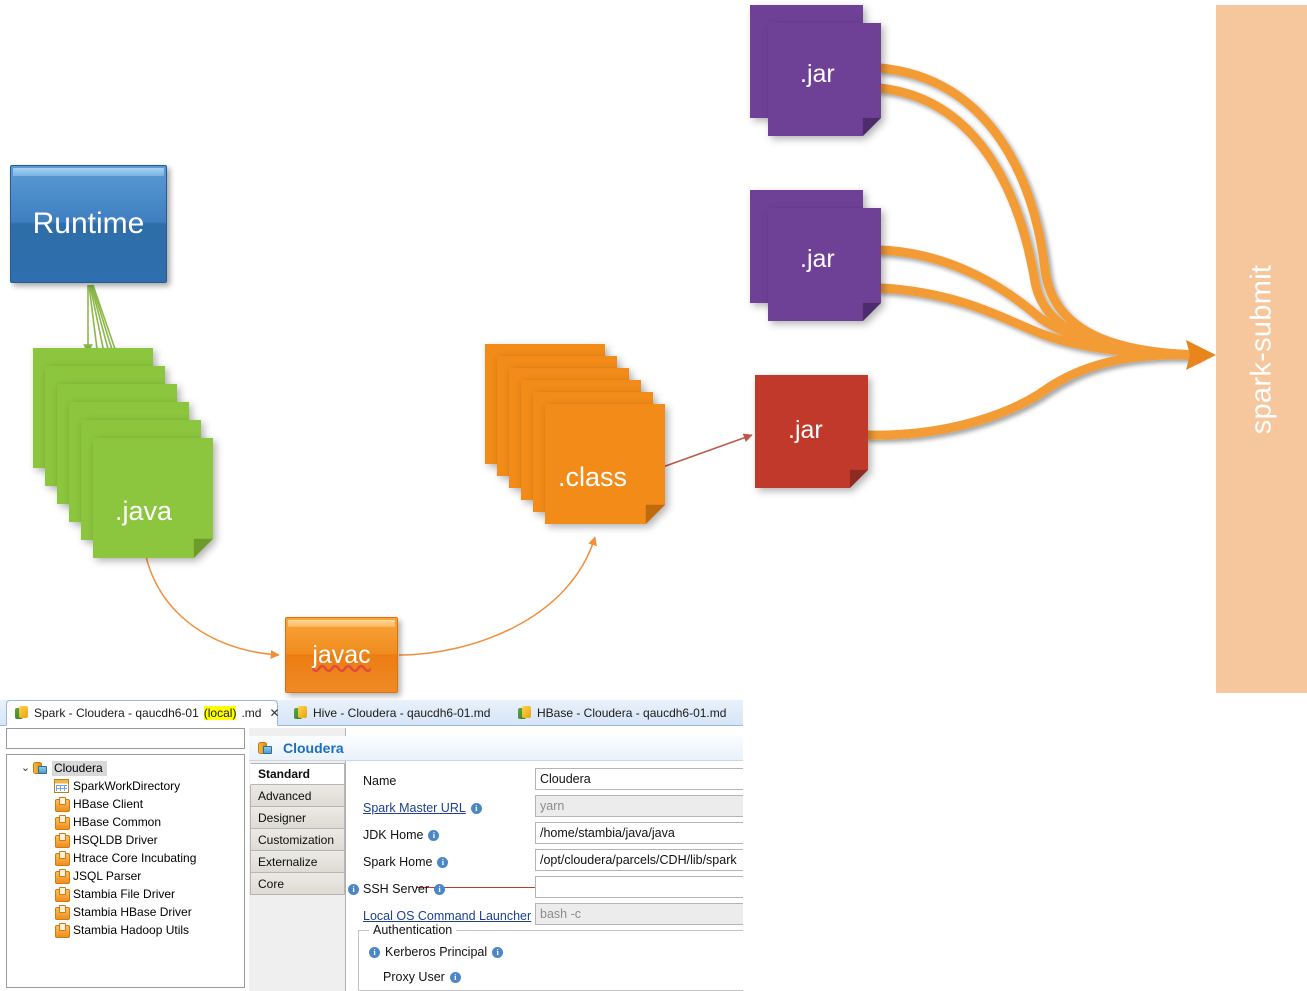 The width and height of the screenshot is (1307, 991). What do you see at coordinates (88, 224) in the screenshot?
I see `runtime-node: Runtime` at bounding box center [88, 224].